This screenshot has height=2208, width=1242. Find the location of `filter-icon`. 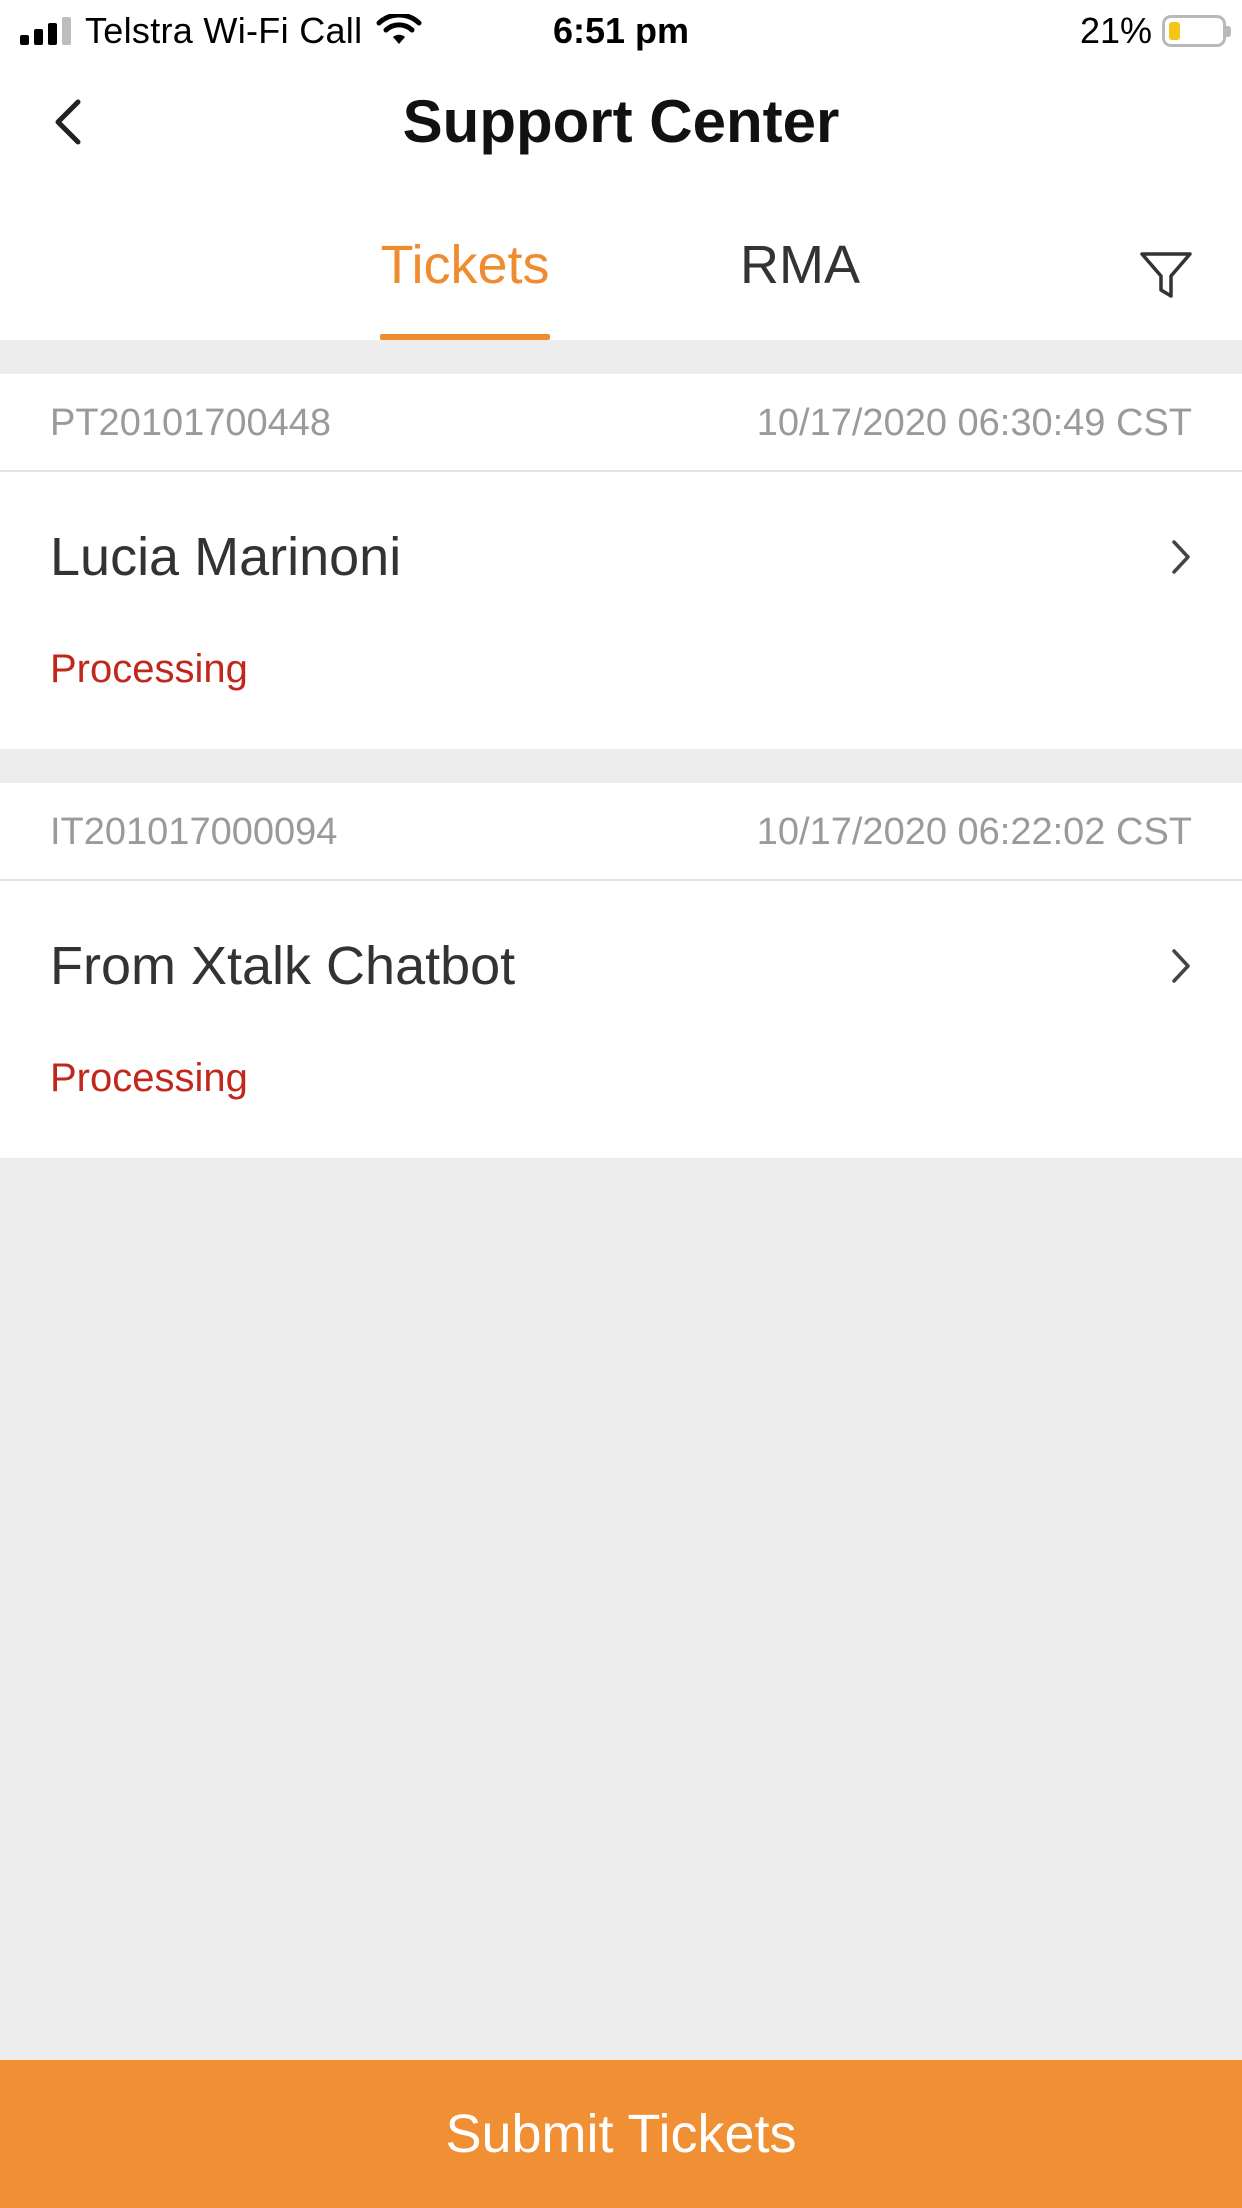

filter-icon is located at coordinates (1166, 274).